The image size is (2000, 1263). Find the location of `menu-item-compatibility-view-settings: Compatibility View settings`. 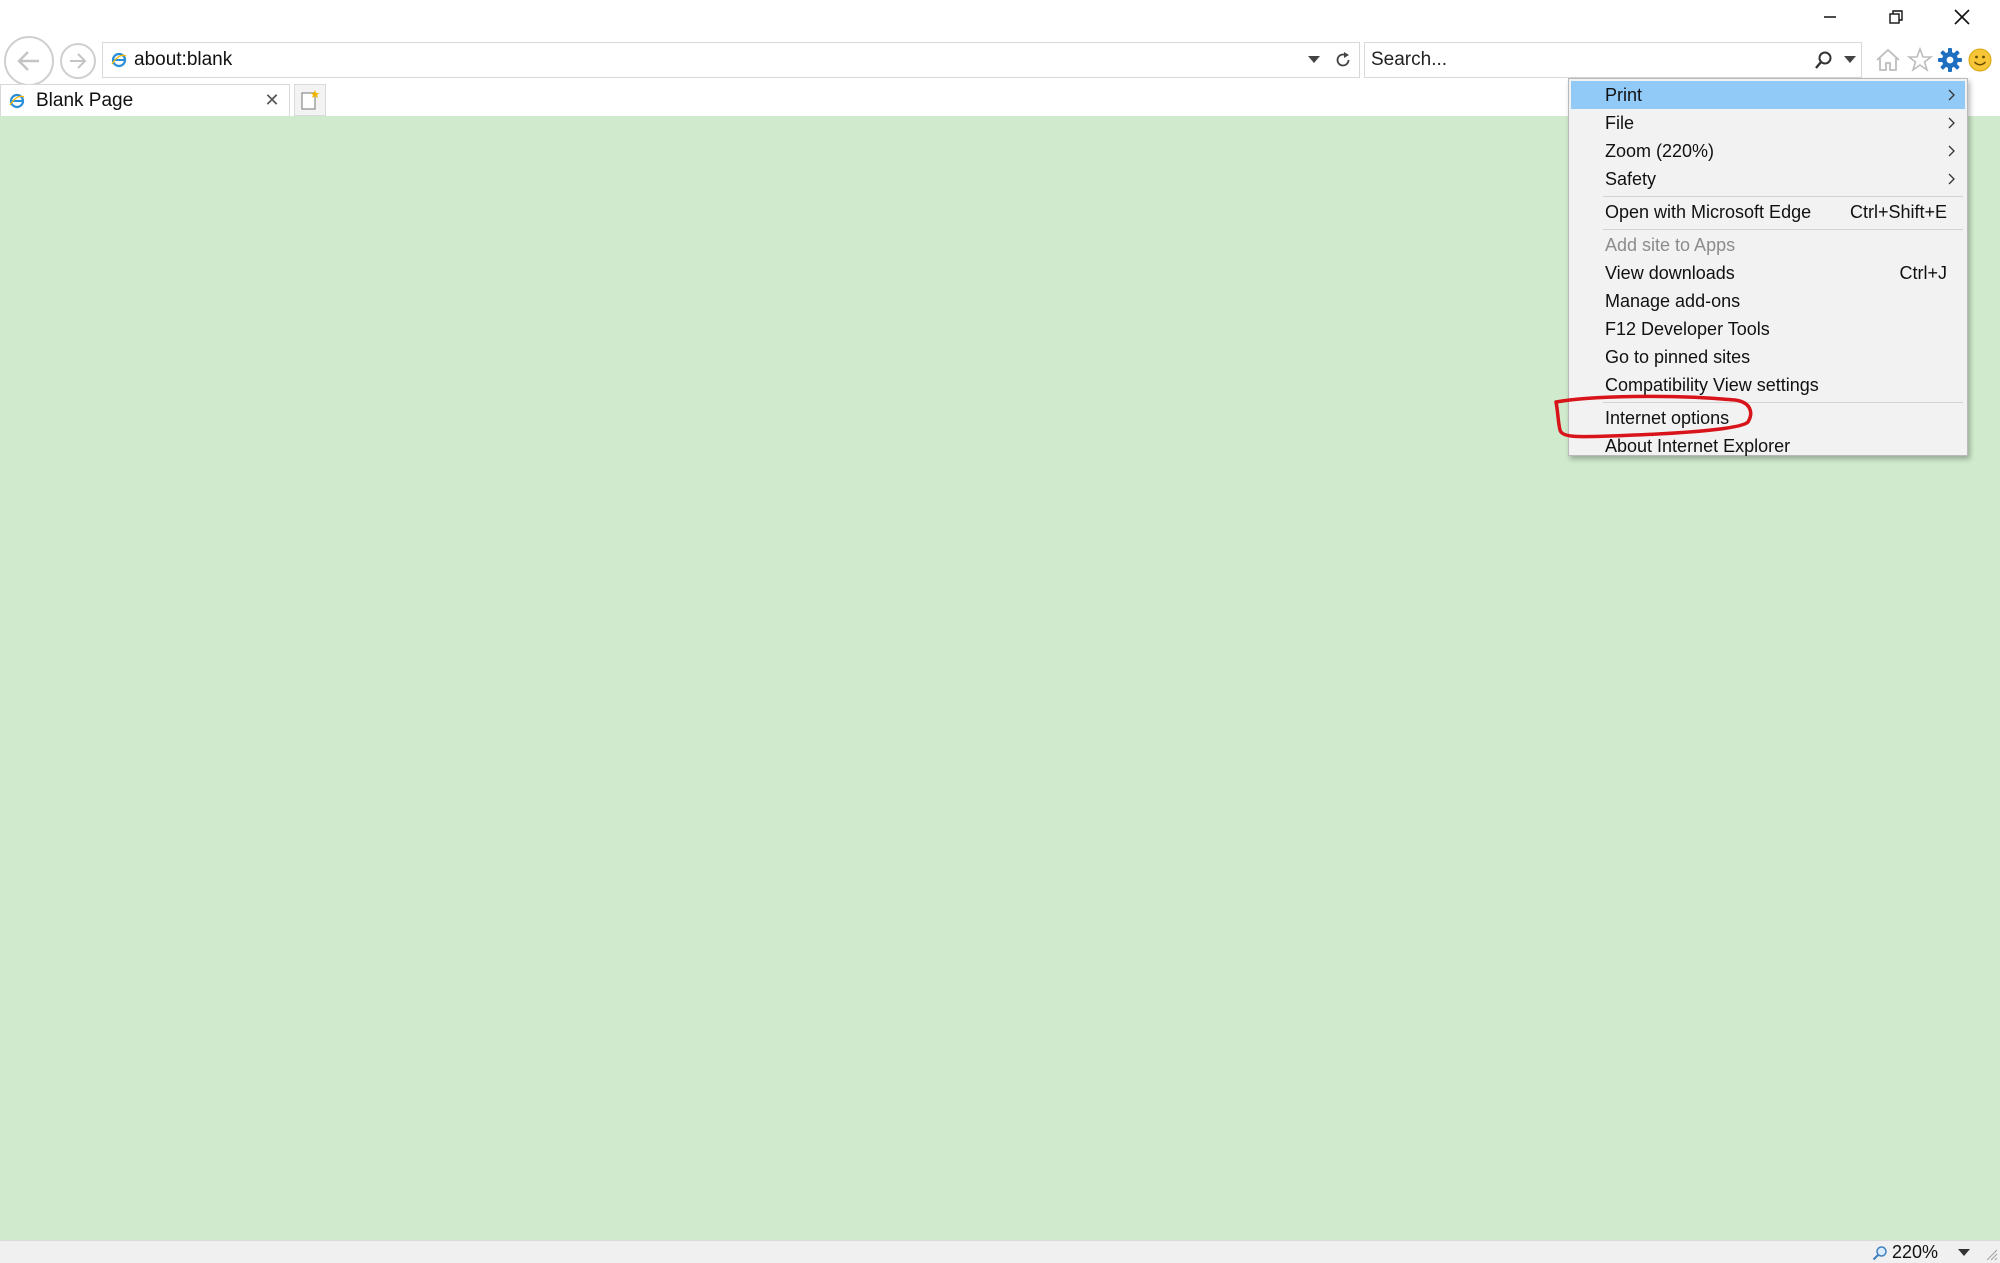

menu-item-compatibility-view-settings: Compatibility View settings is located at coordinates (1768, 385).